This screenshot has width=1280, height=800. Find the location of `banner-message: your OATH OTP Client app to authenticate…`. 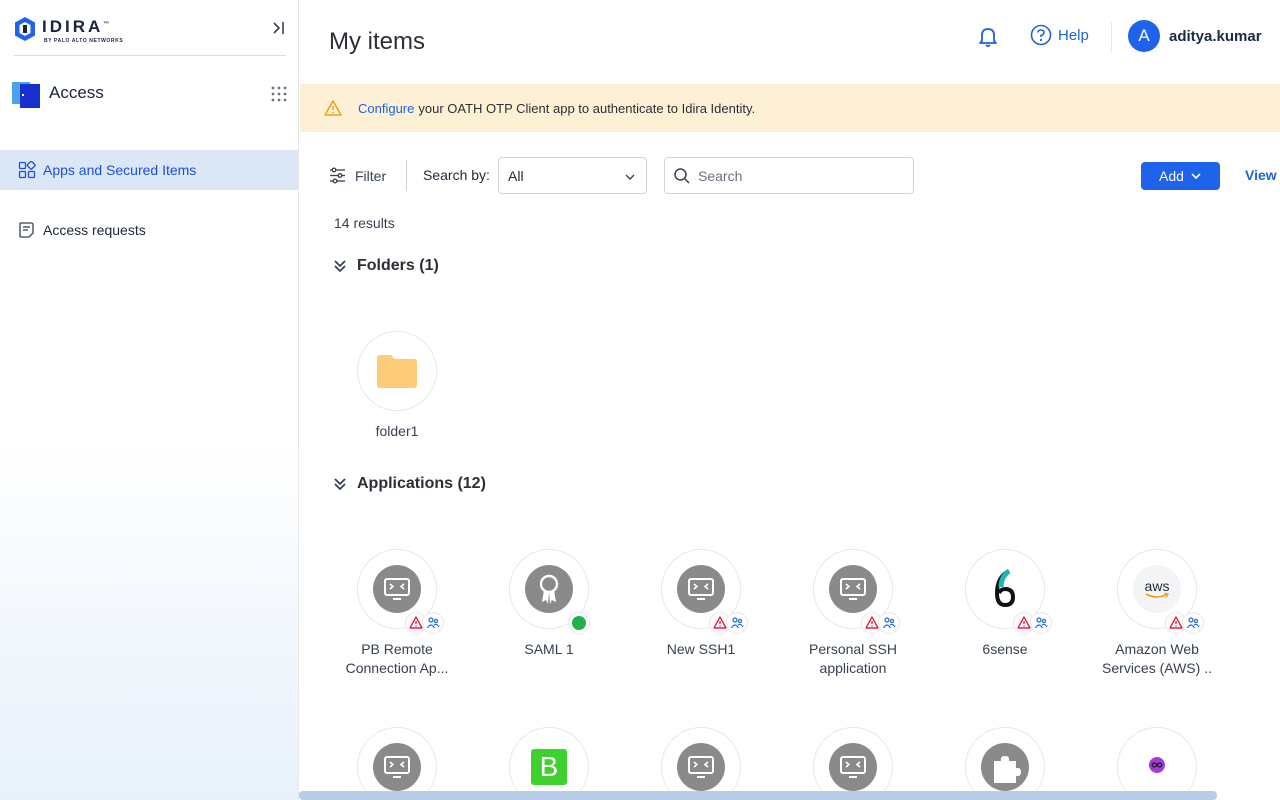

banner-message: your OATH OTP Client app to authenticate… is located at coordinates (587, 108).